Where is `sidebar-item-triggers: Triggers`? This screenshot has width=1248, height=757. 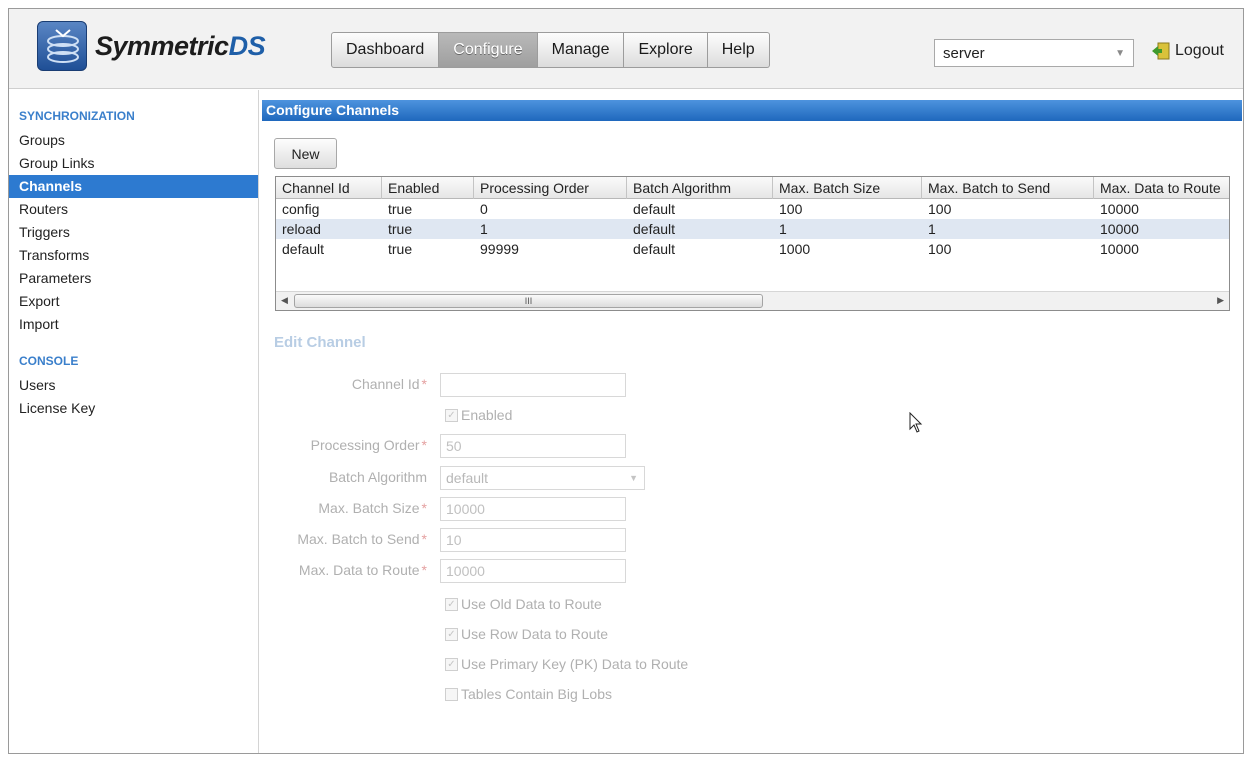 sidebar-item-triggers: Triggers is located at coordinates (133, 232).